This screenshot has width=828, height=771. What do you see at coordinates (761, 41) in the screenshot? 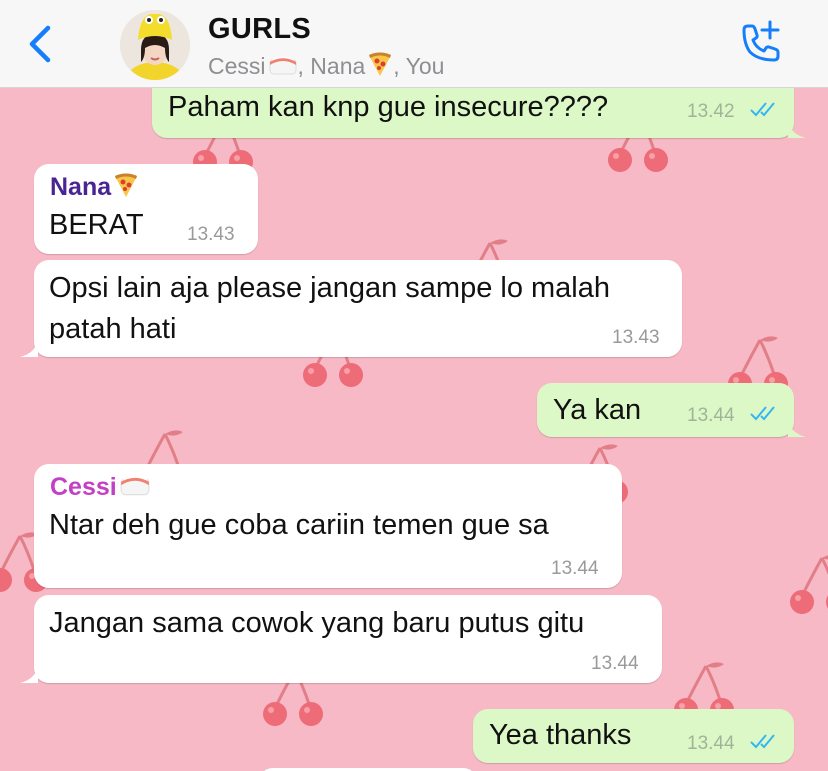
I see `add-call-icon` at bounding box center [761, 41].